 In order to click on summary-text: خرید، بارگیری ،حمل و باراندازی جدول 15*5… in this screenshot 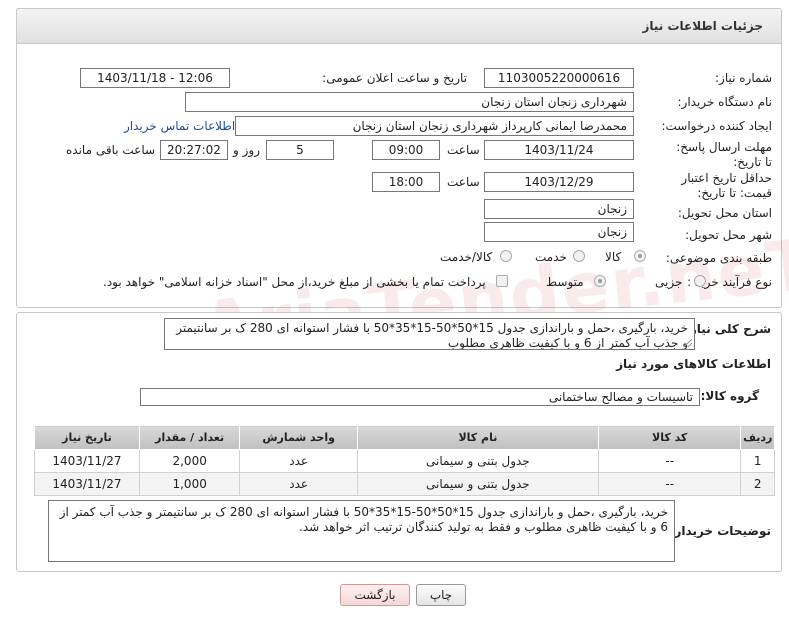, I will do `click(432, 335)`.